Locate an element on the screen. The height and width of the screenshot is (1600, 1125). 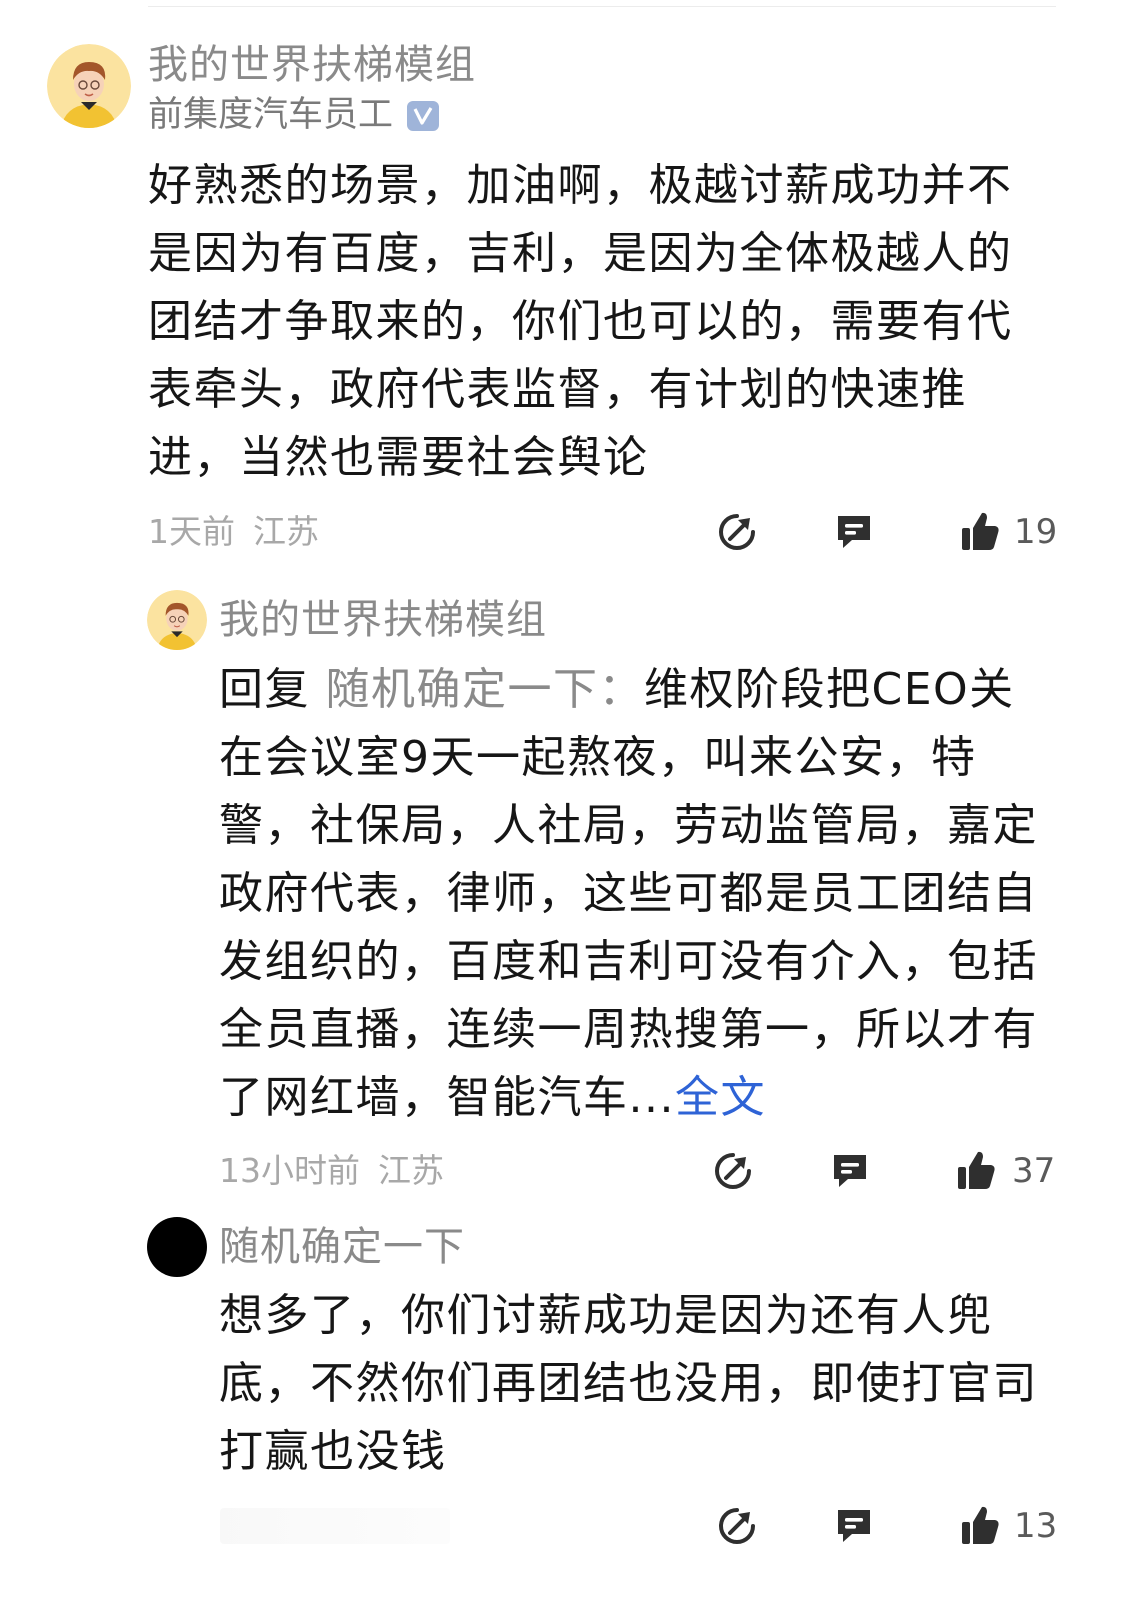
user-subtitle: 前集度汽车员工 is located at coordinates (294, 115).